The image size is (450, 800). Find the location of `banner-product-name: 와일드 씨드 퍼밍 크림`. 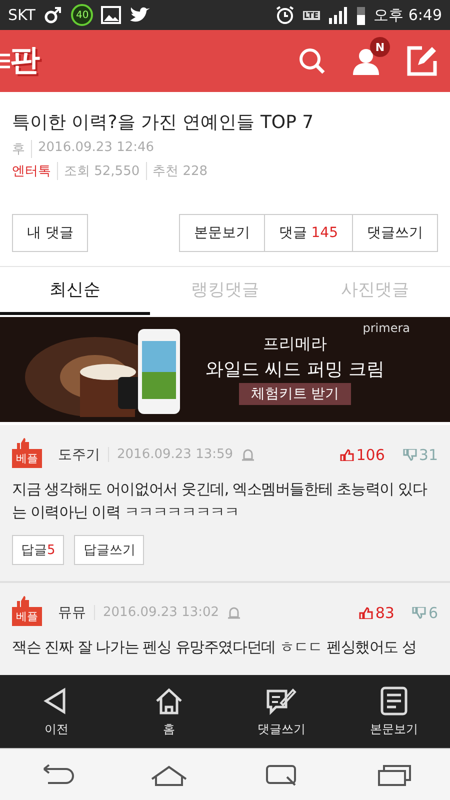

banner-product-name: 와일드 씨드 퍼밍 크림 is located at coordinates (295, 369).